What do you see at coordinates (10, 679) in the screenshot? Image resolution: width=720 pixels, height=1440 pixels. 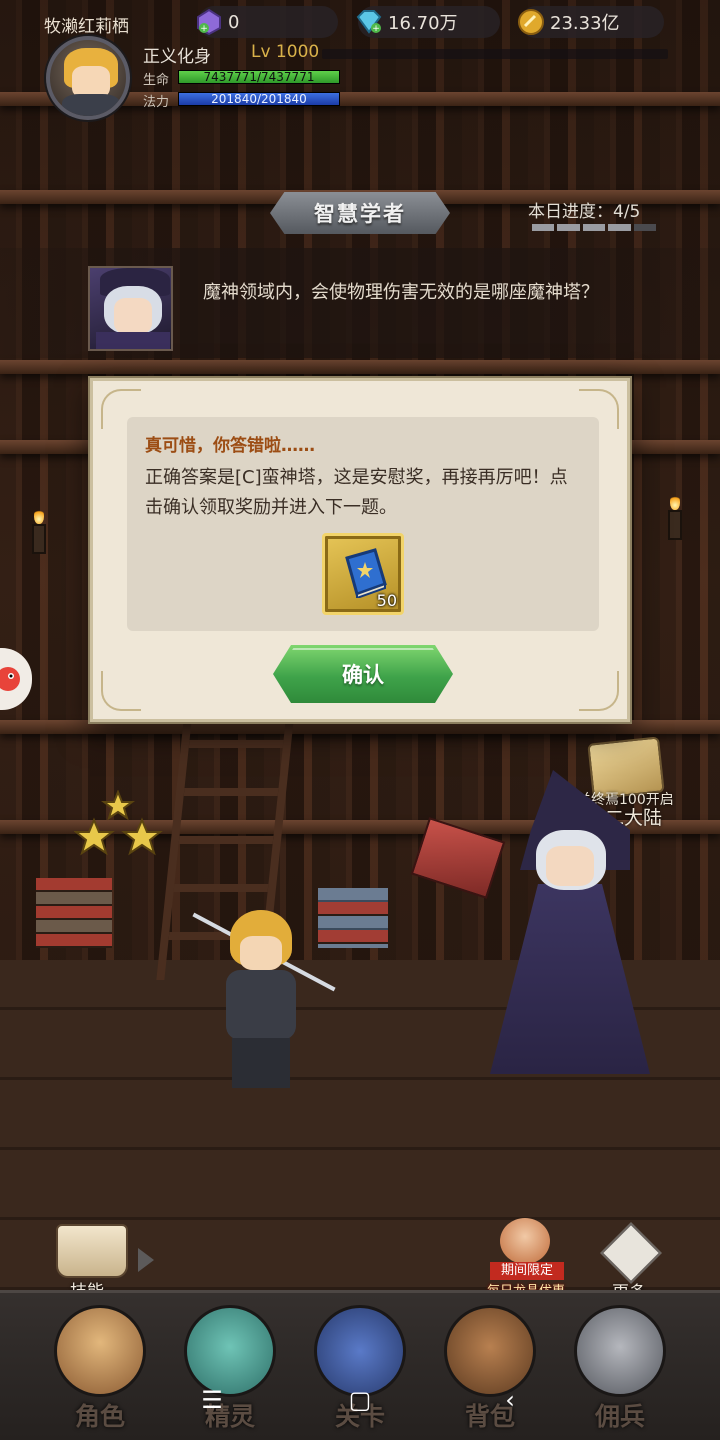 I see `bird-icon` at bounding box center [10, 679].